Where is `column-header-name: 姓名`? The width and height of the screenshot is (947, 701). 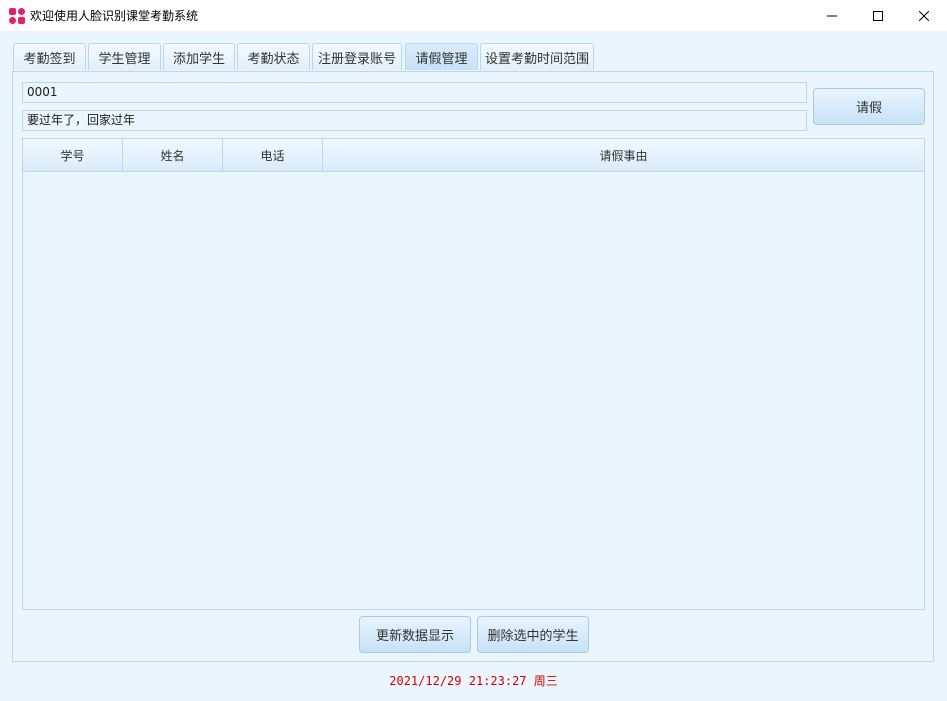 column-header-name: 姓名 is located at coordinates (173, 155).